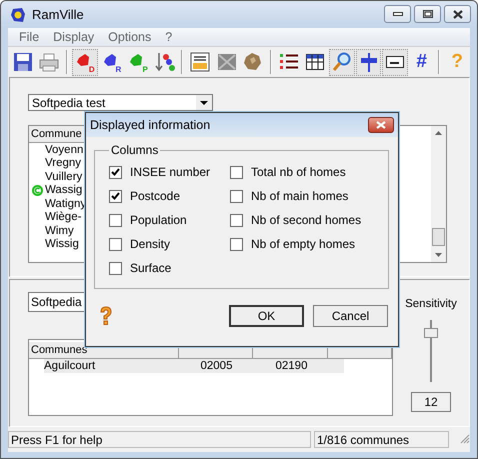  I want to click on status-count: 1/816 communes, so click(381, 439).